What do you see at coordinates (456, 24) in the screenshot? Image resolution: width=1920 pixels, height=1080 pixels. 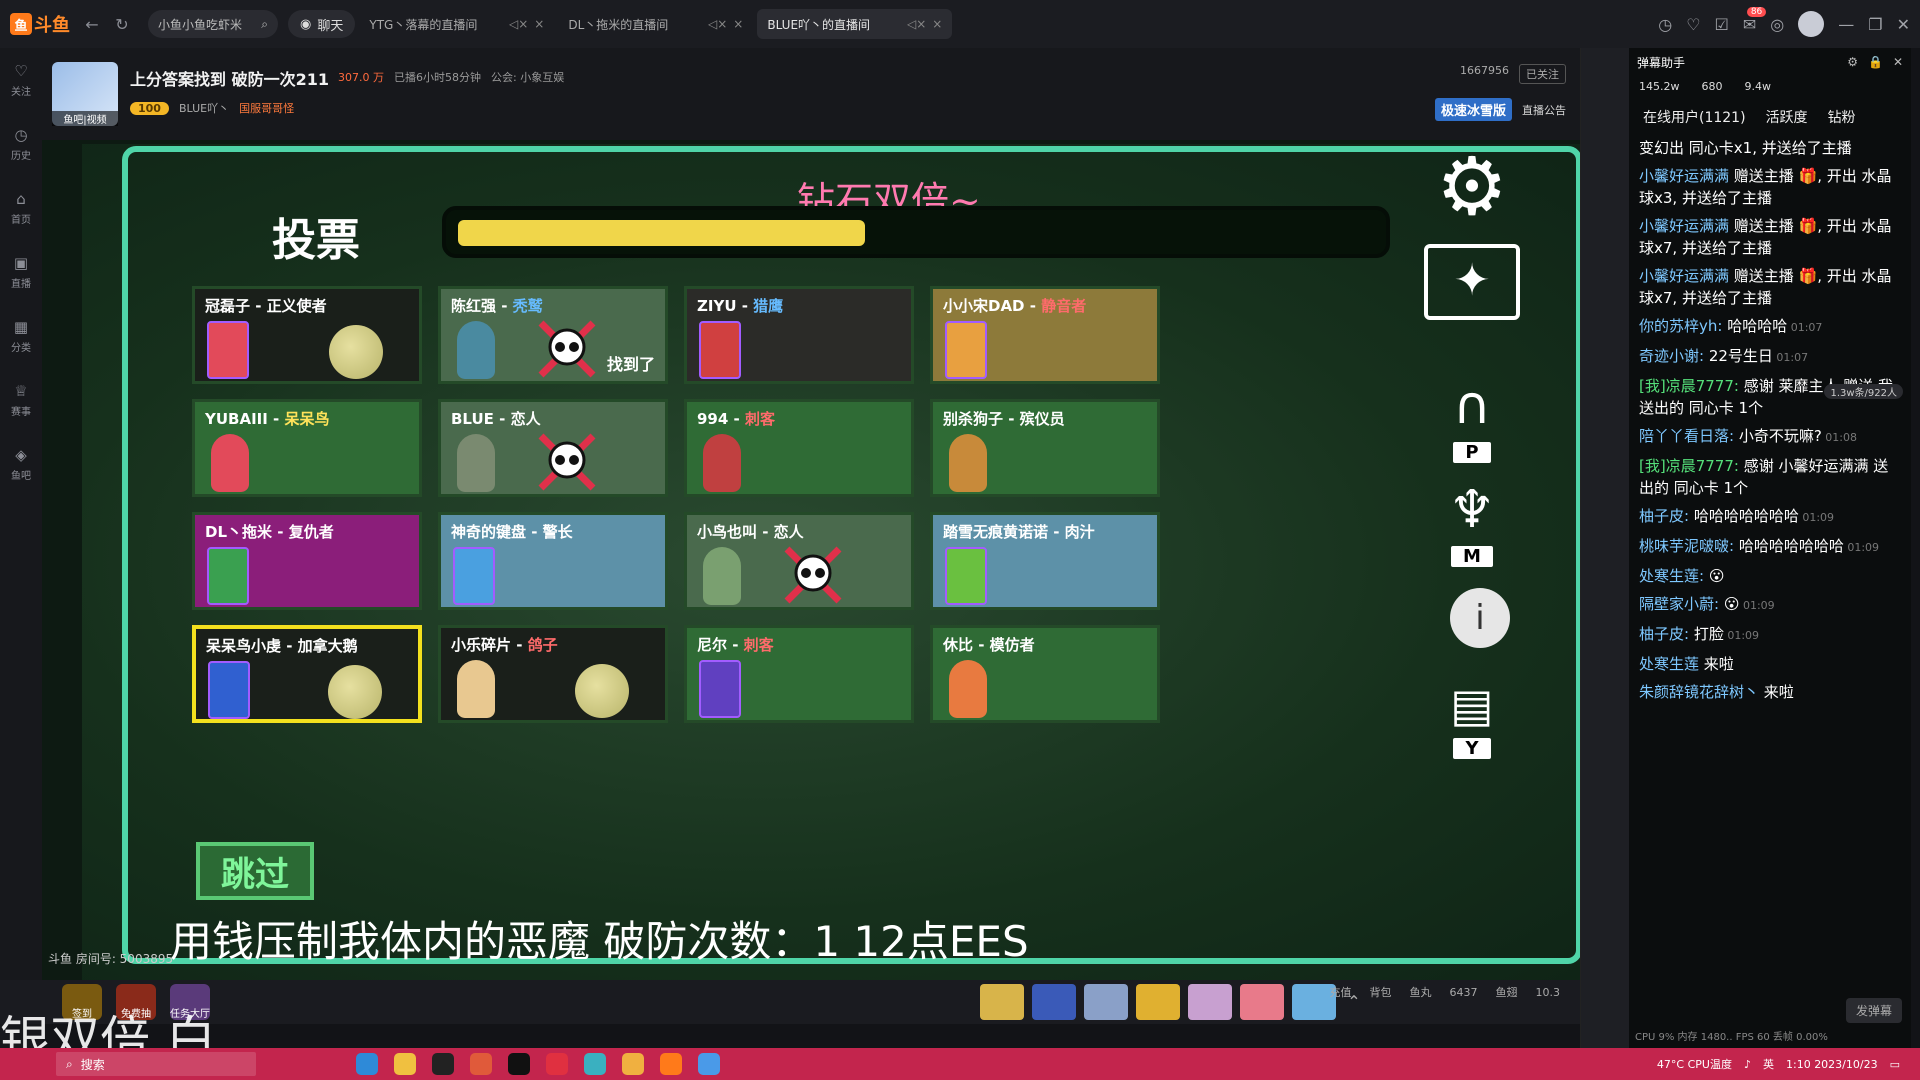 I see `tab-ytg: YTG丶落幕的直播间 ◁× ×` at bounding box center [456, 24].